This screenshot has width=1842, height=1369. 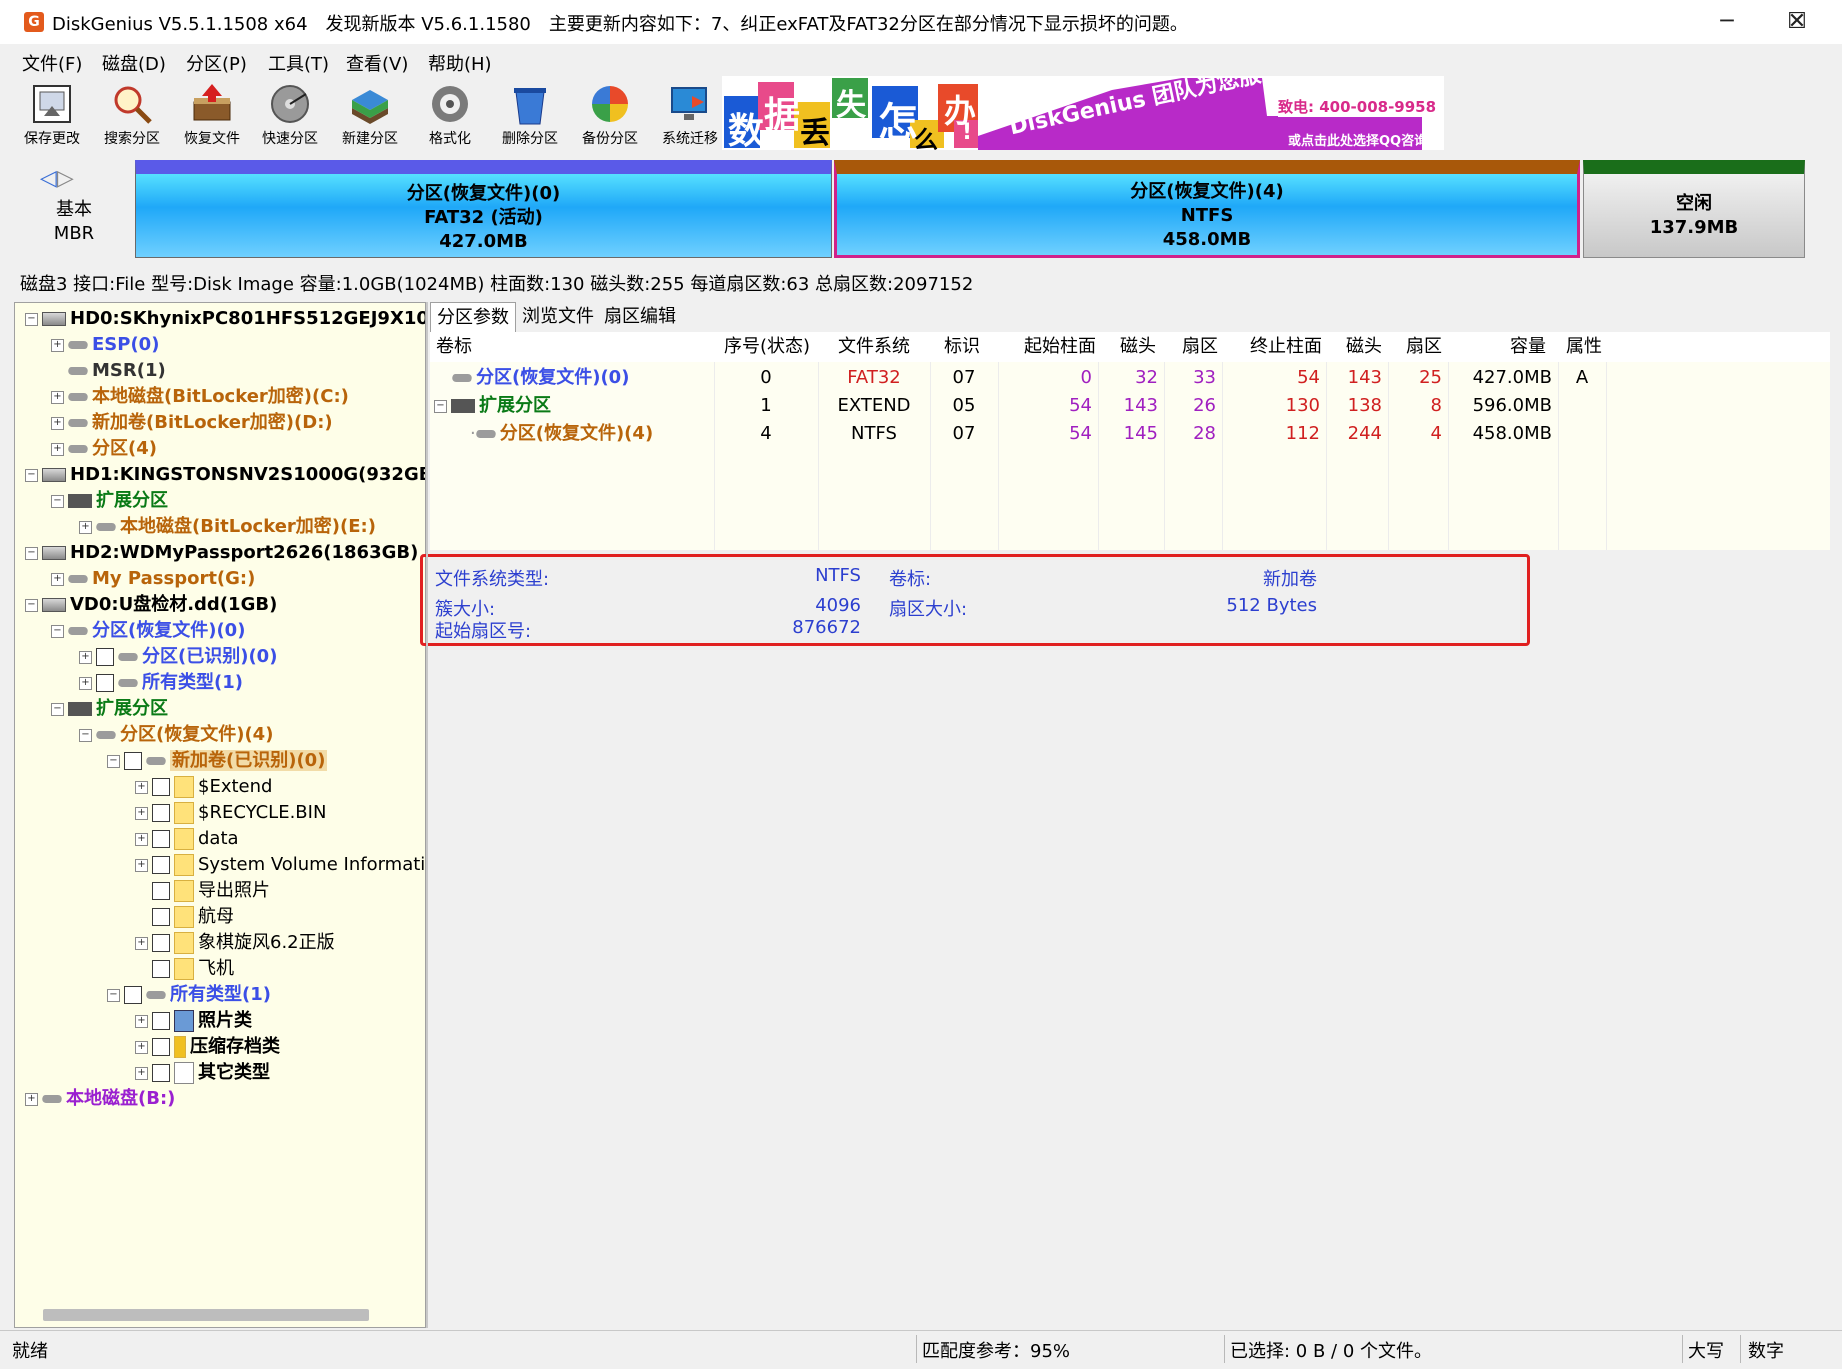 I want to click on disk-map-free-space: 空闲 137.9MB, so click(x=1694, y=209).